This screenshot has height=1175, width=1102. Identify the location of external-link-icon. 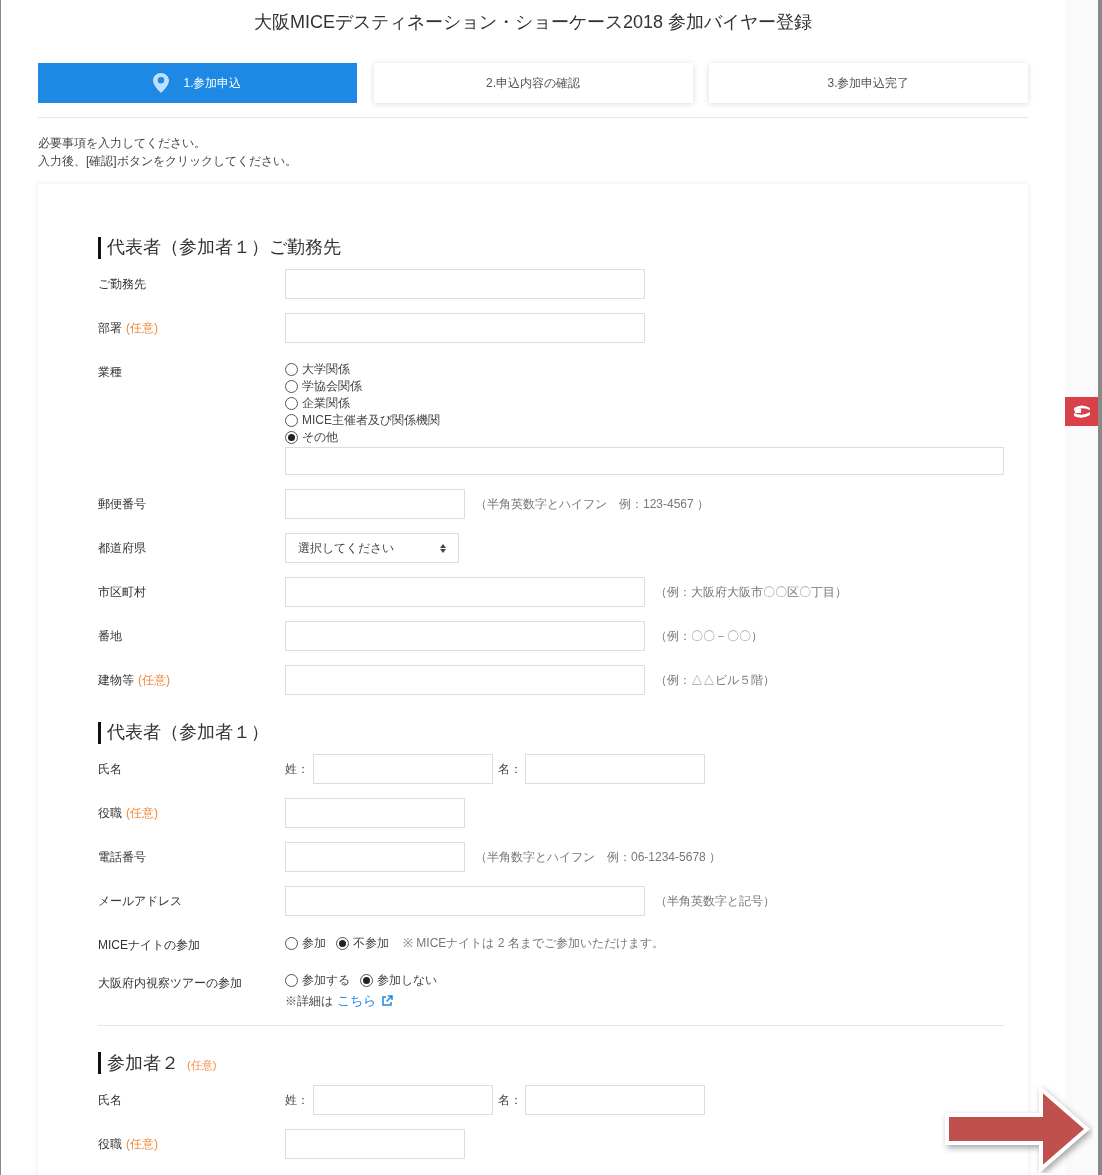
(387, 1000).